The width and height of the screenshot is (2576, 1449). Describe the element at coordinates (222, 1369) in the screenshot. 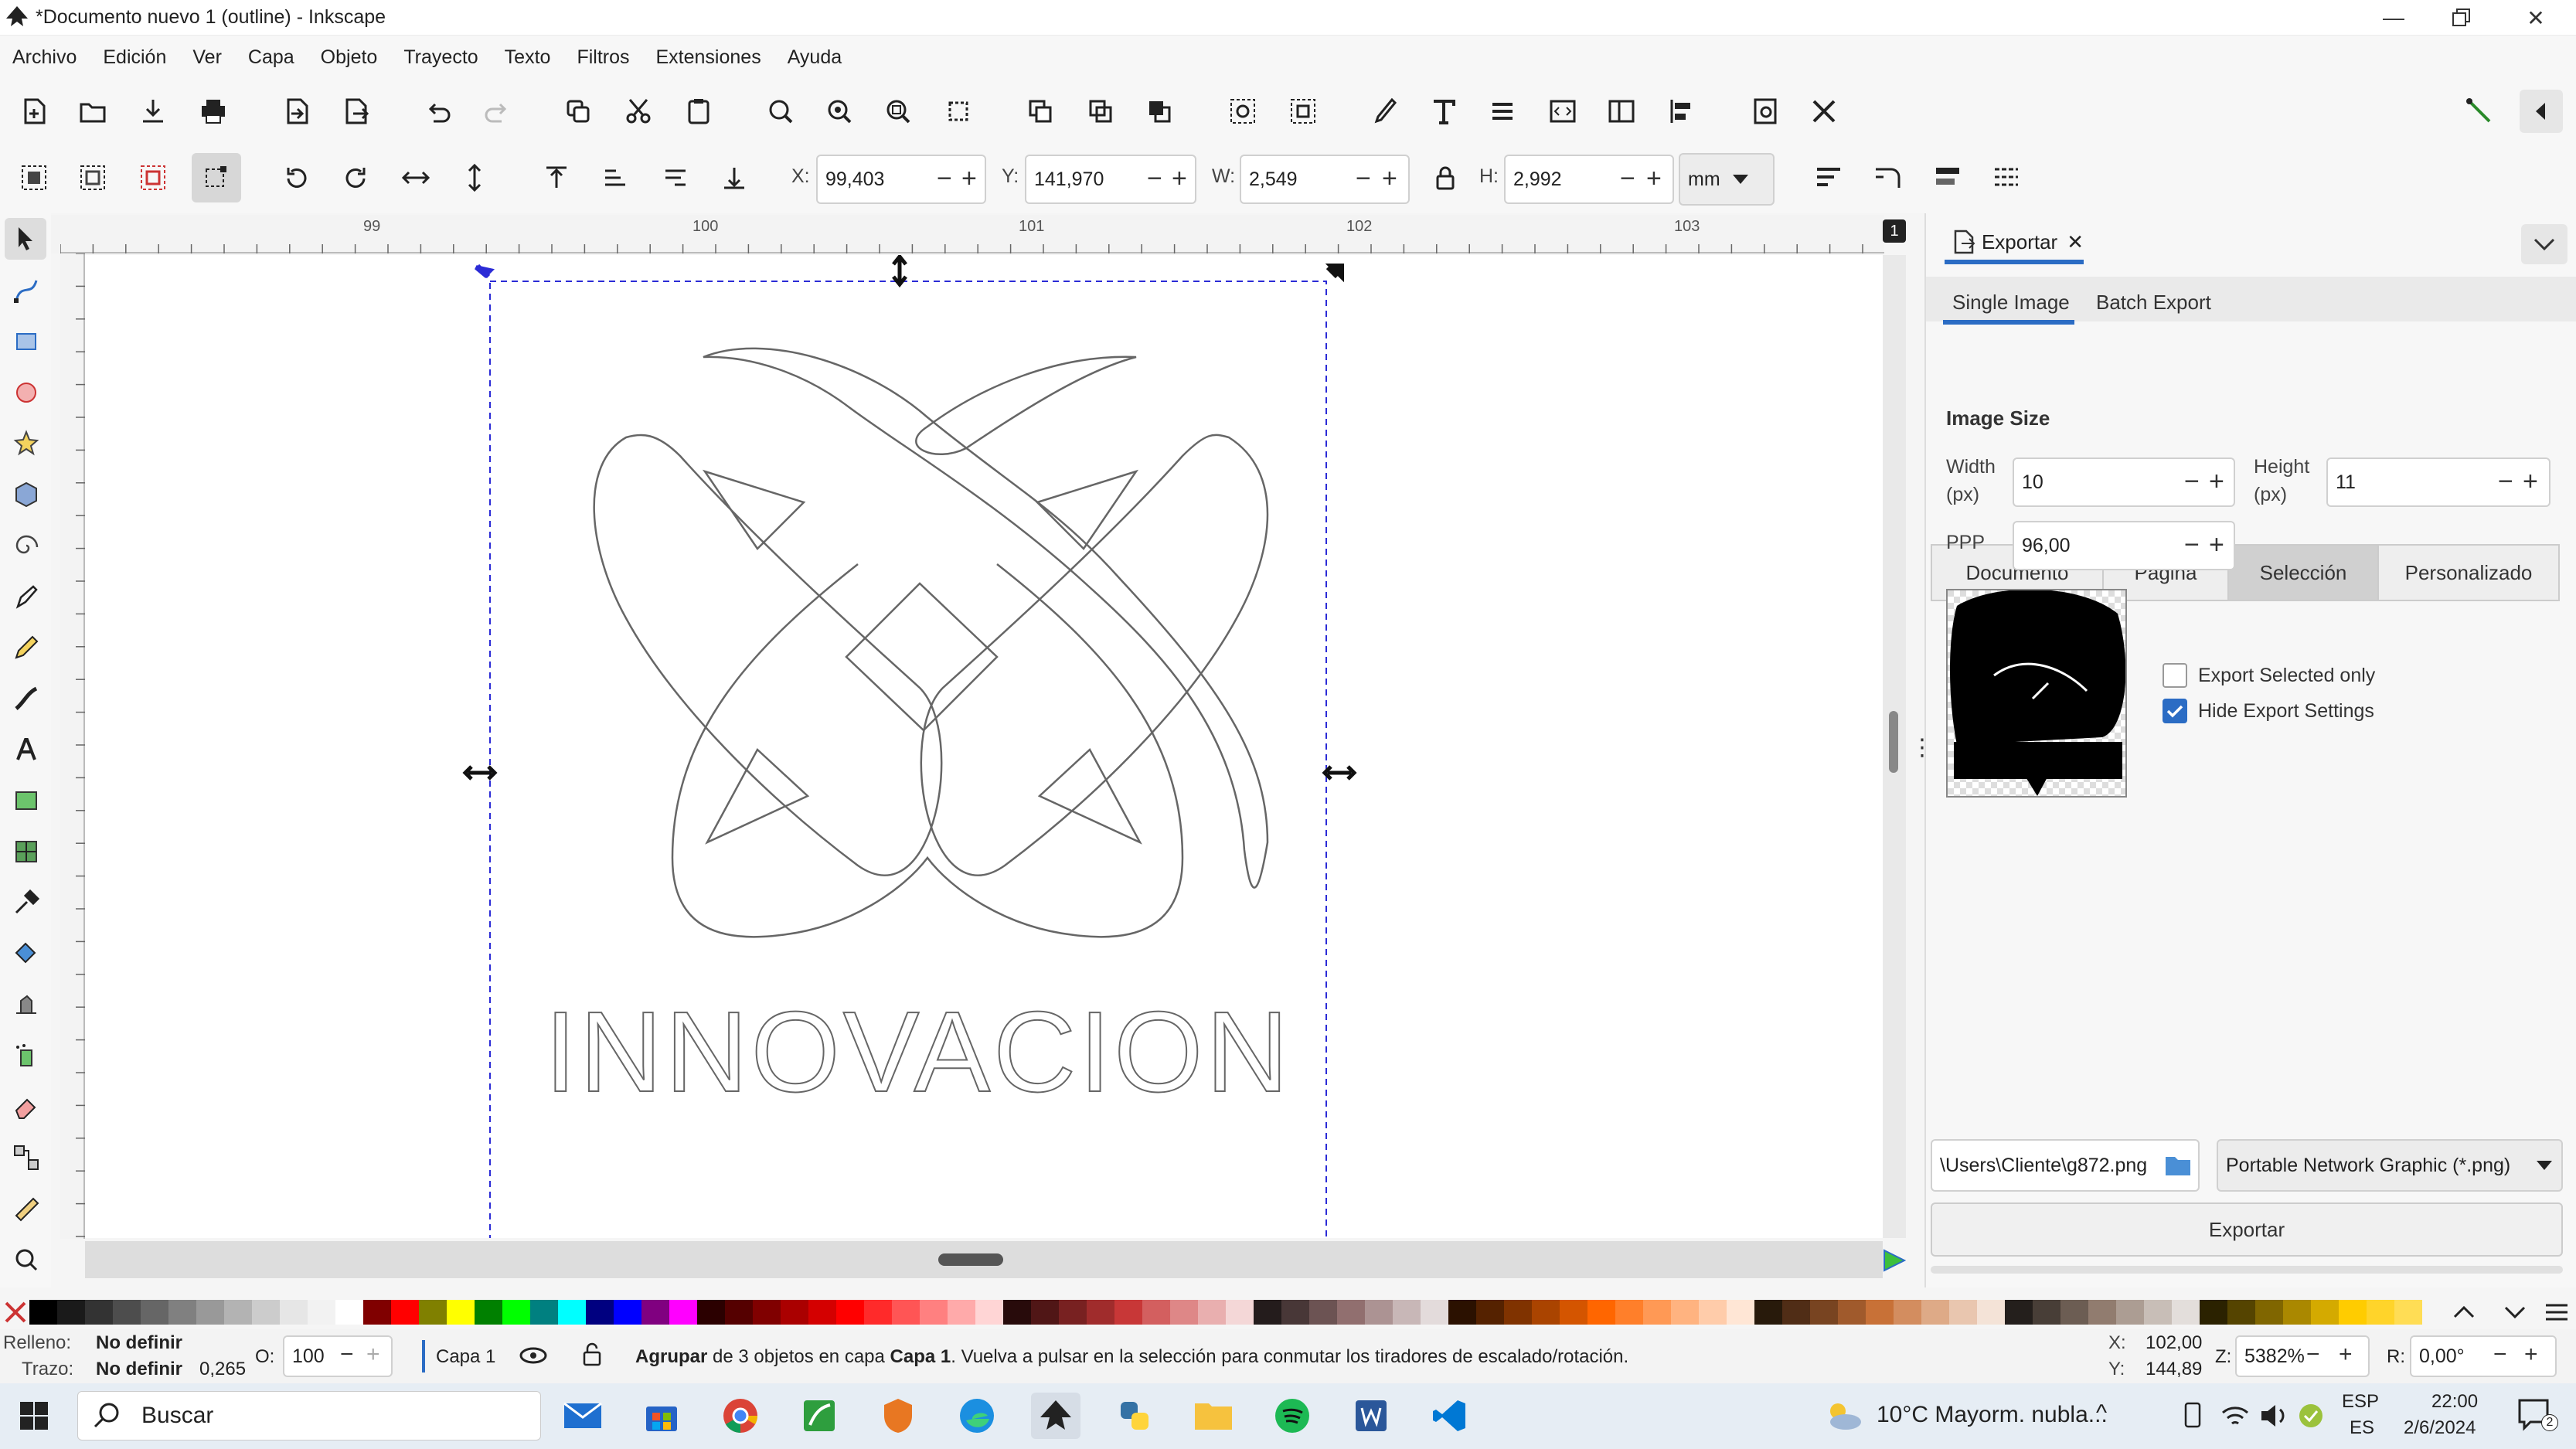

I see `stroke-width-value: 0,265` at that location.